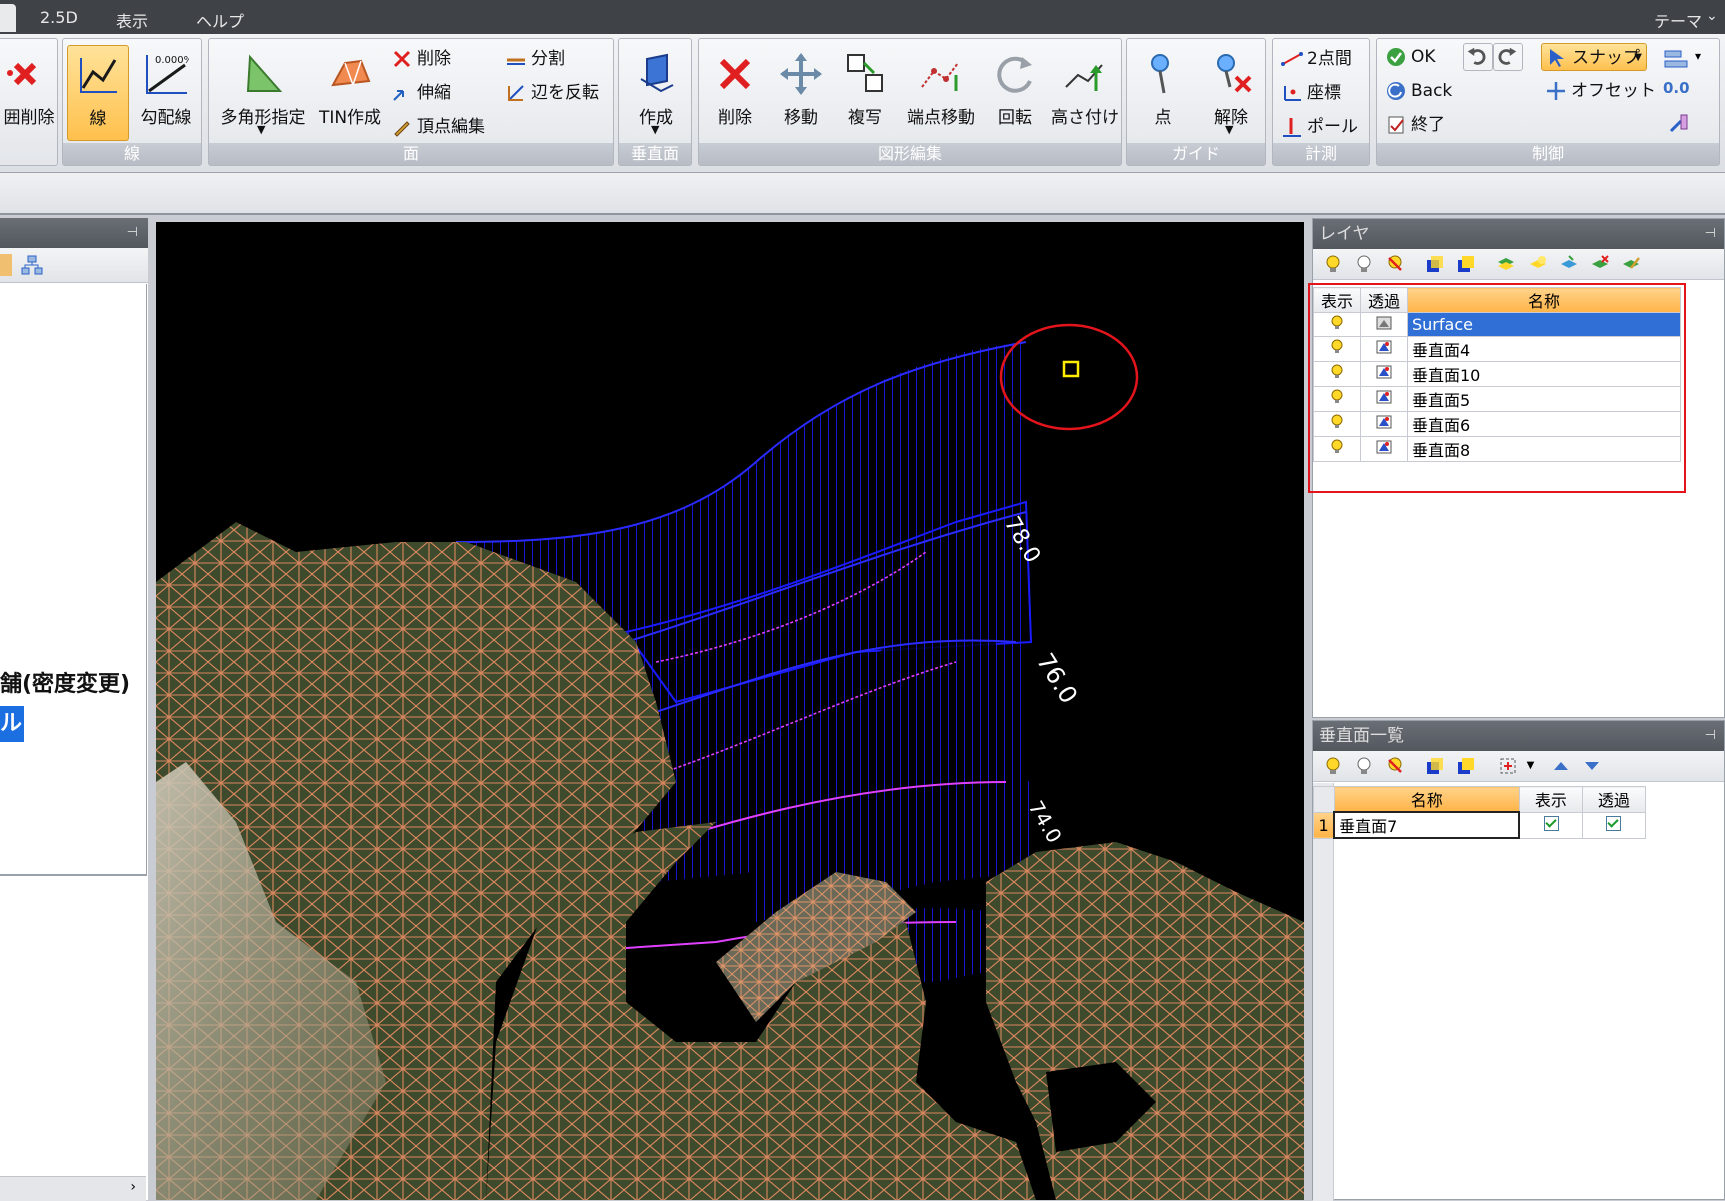 This screenshot has width=1725, height=1201. I want to click on pole-button: ポール, so click(1319, 127).